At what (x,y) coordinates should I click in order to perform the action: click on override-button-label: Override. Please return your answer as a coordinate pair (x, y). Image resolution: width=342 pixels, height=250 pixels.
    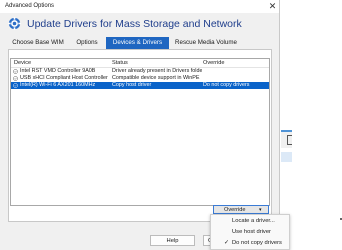
    Looking at the image, I should click on (235, 210).